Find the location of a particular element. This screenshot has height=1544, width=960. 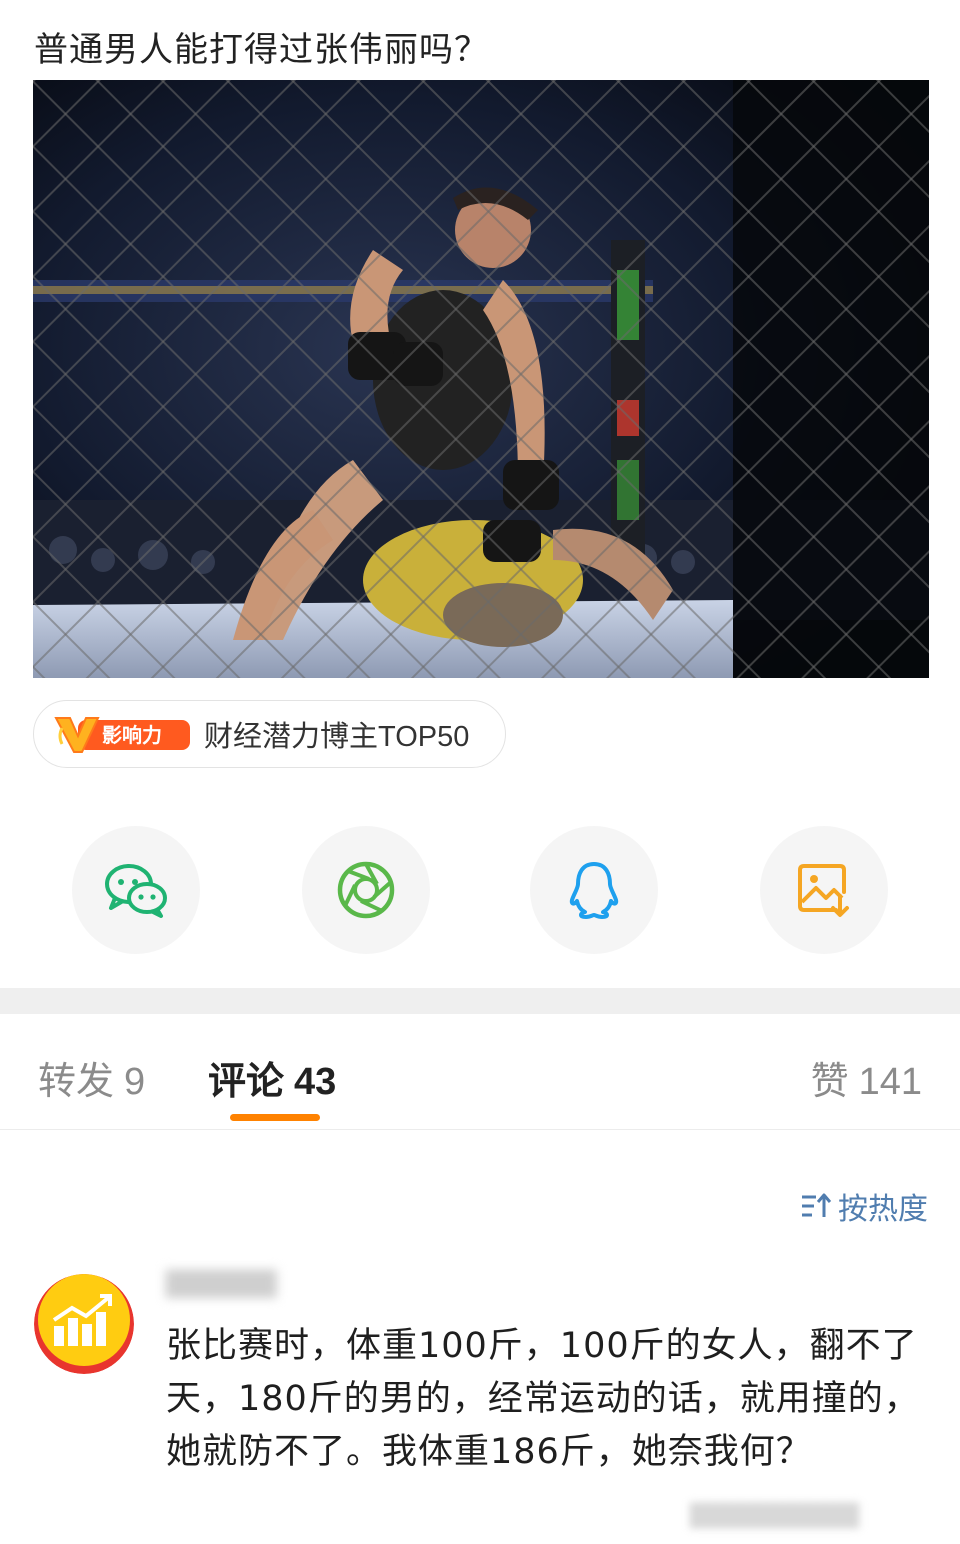

post-title: 普通男人能打得过张伟丽吗？ is located at coordinates (261, 50).